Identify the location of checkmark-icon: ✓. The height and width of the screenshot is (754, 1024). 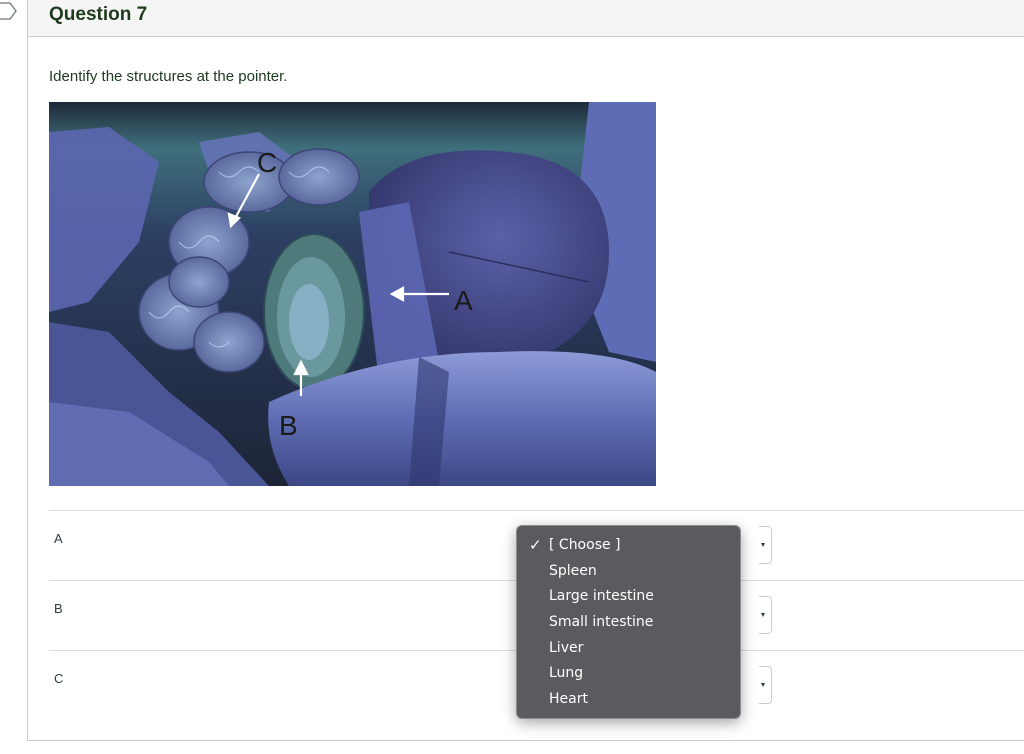
(535, 545).